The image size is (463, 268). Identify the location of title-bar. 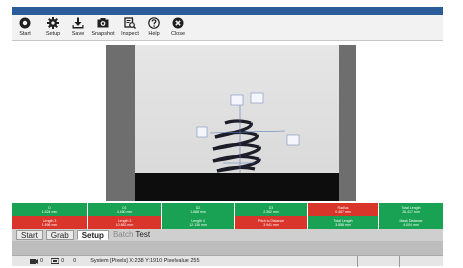
(227, 11).